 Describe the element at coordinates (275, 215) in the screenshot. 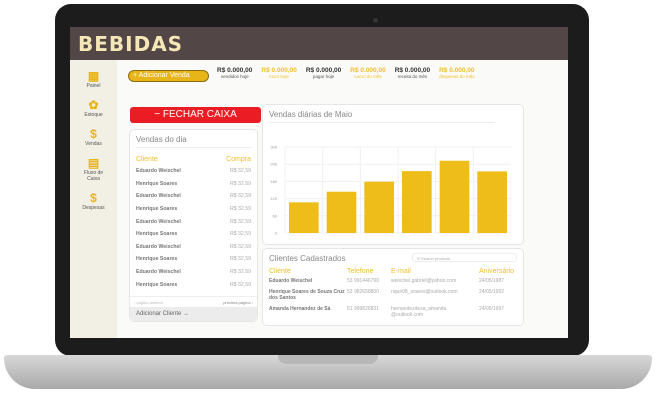

I see `y-tick-label: 60` at that location.